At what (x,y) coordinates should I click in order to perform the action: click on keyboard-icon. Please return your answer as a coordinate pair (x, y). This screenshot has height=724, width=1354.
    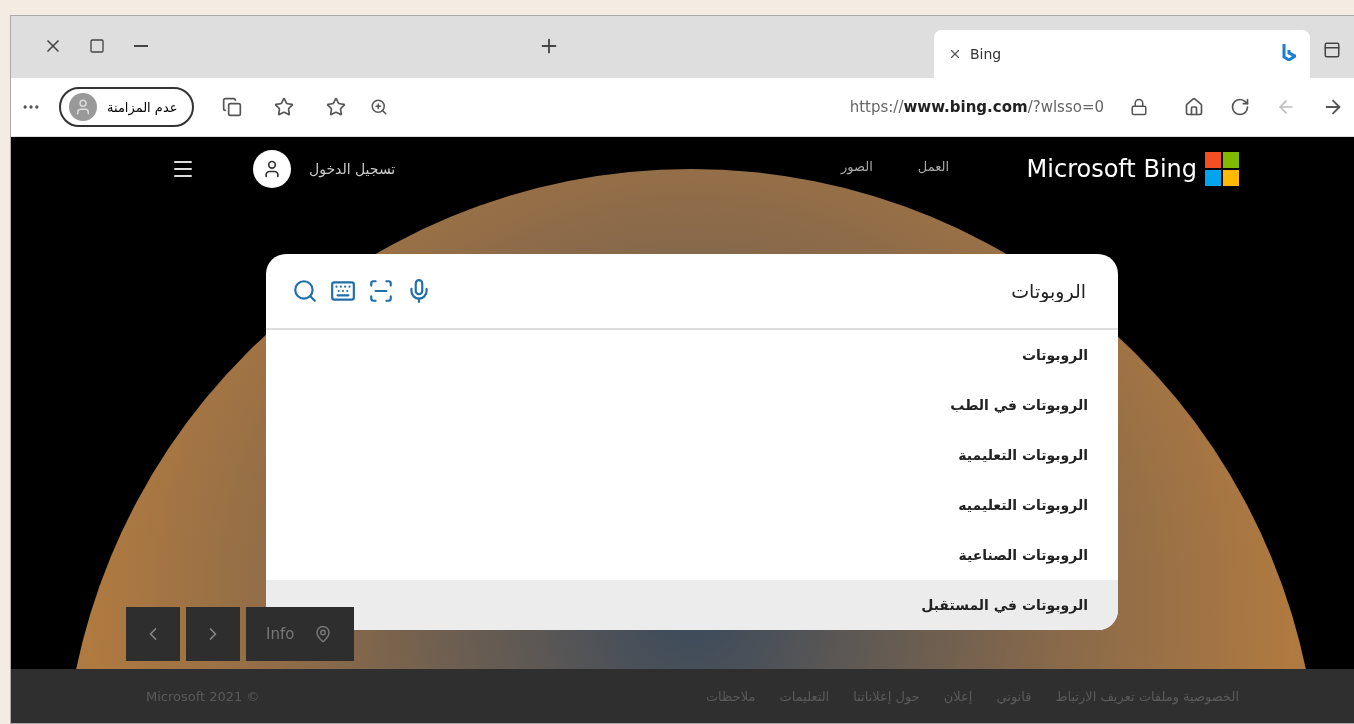
    Looking at the image, I should click on (343, 291).